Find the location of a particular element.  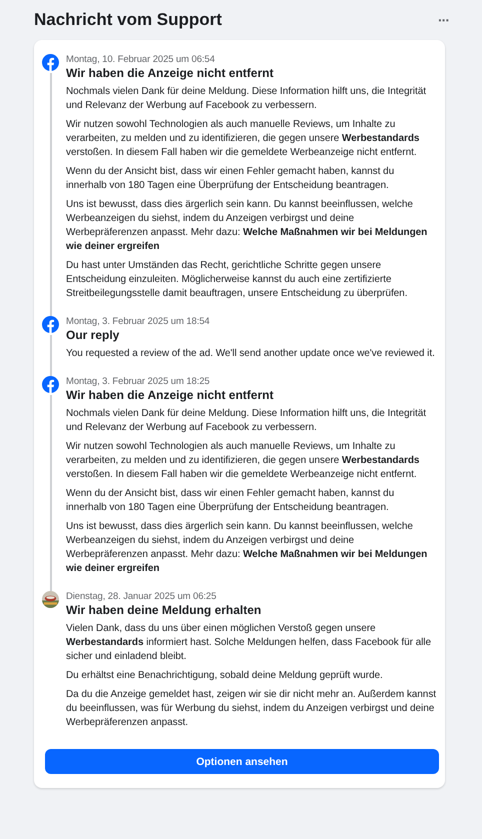

message-title: Our reply is located at coordinates (93, 335).